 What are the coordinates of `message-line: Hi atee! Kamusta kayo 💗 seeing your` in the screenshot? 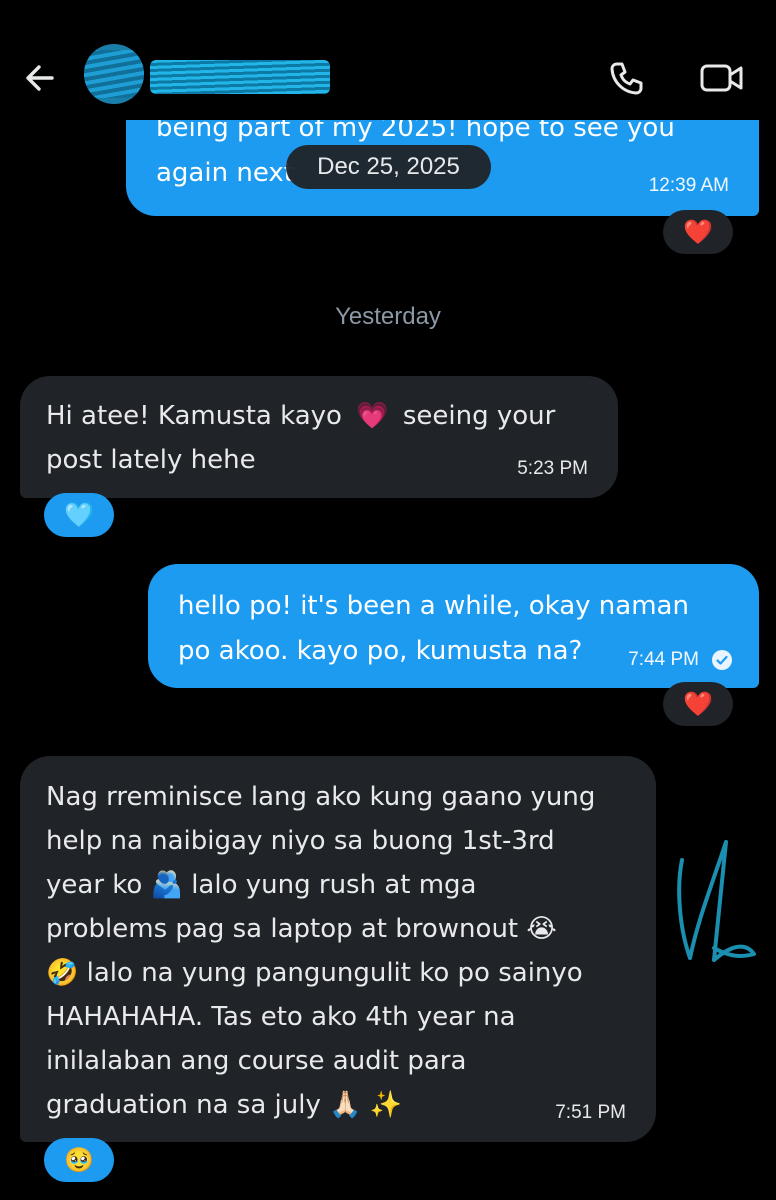 It's located at (322, 416).